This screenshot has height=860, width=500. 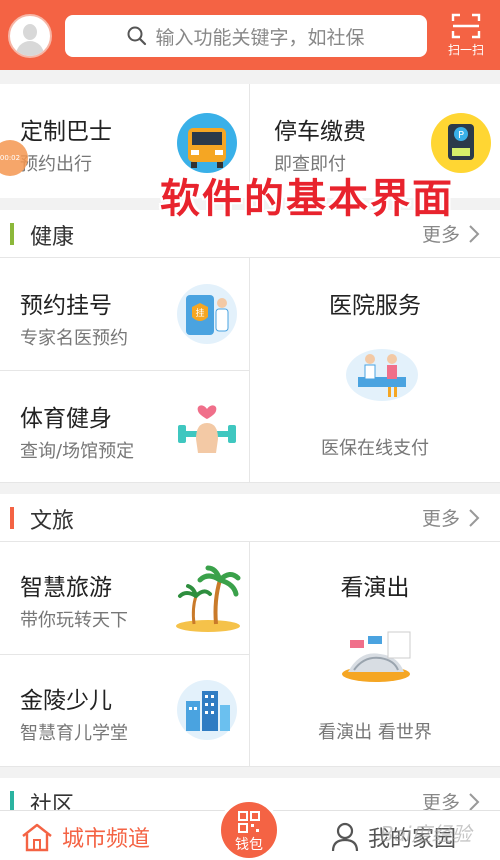 I want to click on parking-icon: P, so click(x=461, y=143).